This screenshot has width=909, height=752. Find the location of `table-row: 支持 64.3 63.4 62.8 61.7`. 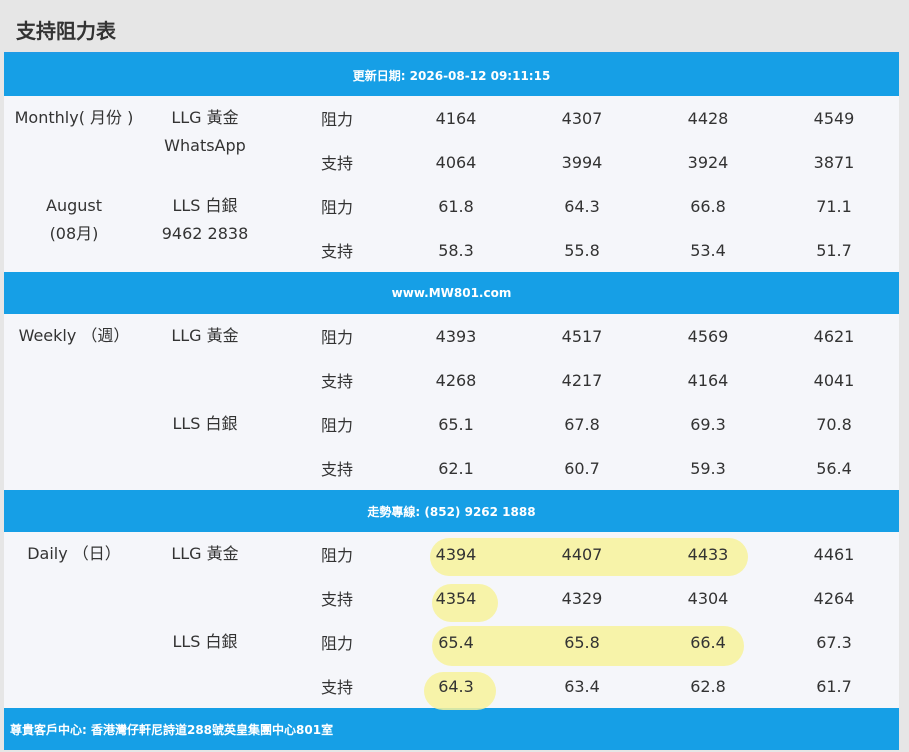

table-row: 支持 64.3 63.4 62.8 61.7 is located at coordinates (451, 686).